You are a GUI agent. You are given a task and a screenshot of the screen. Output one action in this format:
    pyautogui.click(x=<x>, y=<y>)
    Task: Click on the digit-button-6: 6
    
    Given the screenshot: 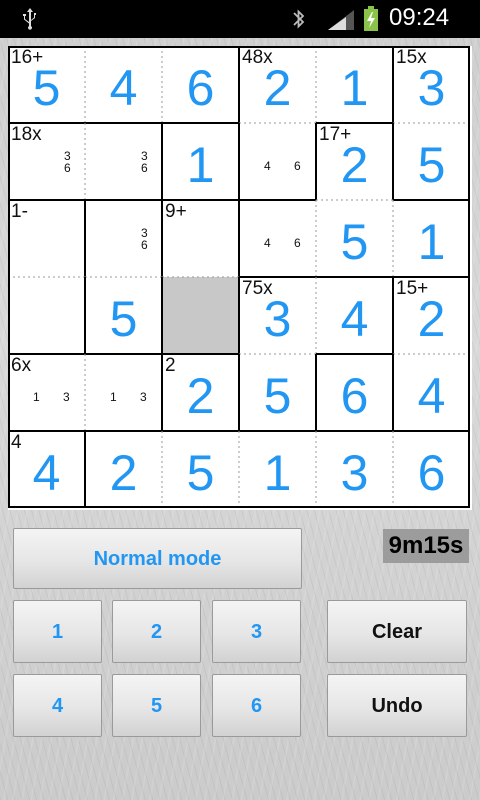 What is the action you would take?
    pyautogui.click(x=256, y=705)
    